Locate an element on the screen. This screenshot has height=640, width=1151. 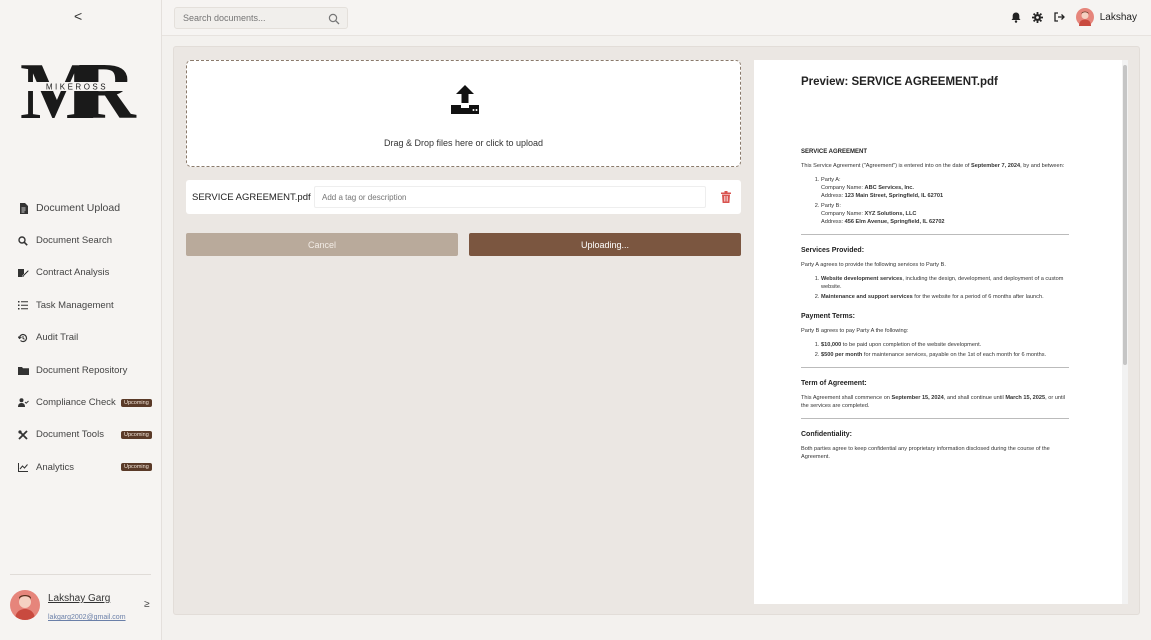
sidebar-item-label: Contract Analysis is located at coordinates (73, 273).